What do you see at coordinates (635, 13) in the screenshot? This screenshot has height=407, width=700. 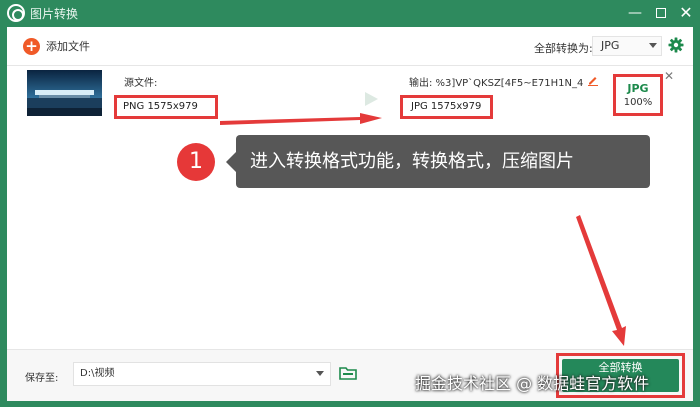 I see `minimize-button: —` at bounding box center [635, 13].